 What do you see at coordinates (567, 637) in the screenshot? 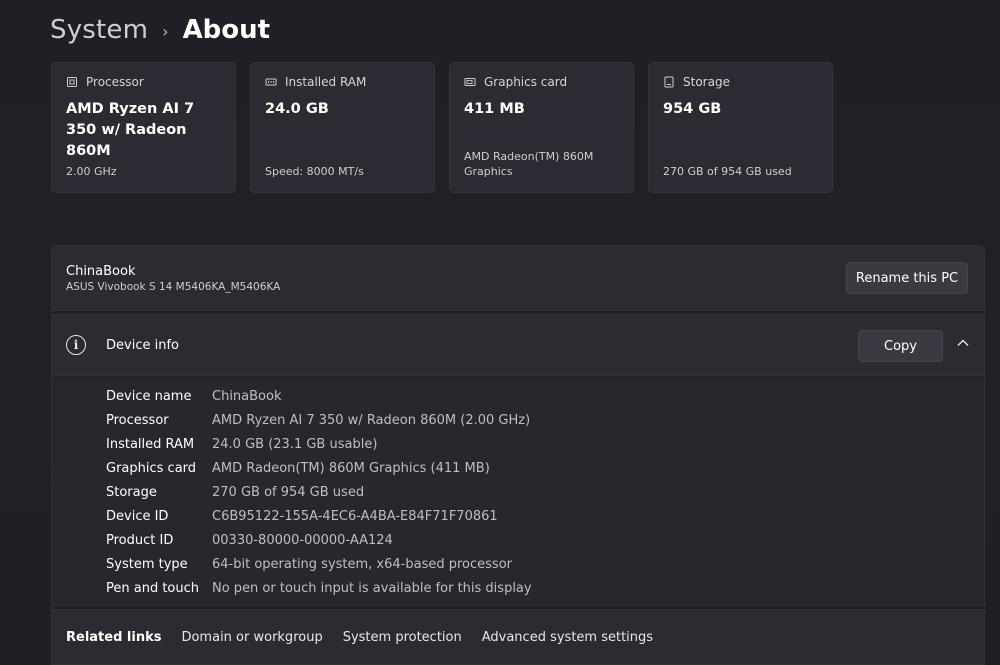
I see `link-advanced-system-settings: Advanced system settings` at bounding box center [567, 637].